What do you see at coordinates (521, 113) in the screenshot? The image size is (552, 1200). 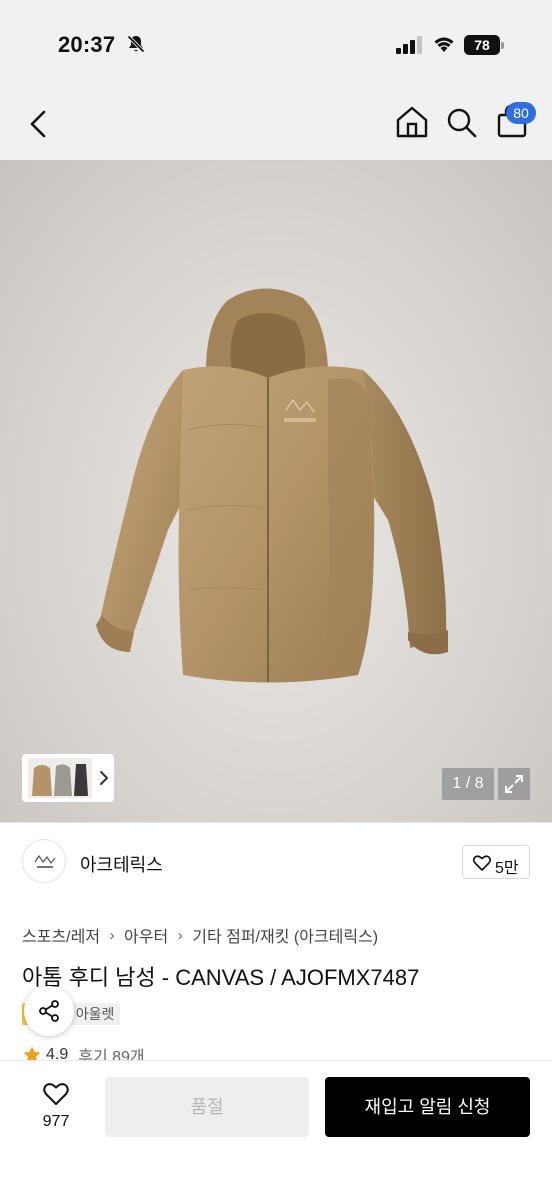 I see `cart-count-badge: 80` at bounding box center [521, 113].